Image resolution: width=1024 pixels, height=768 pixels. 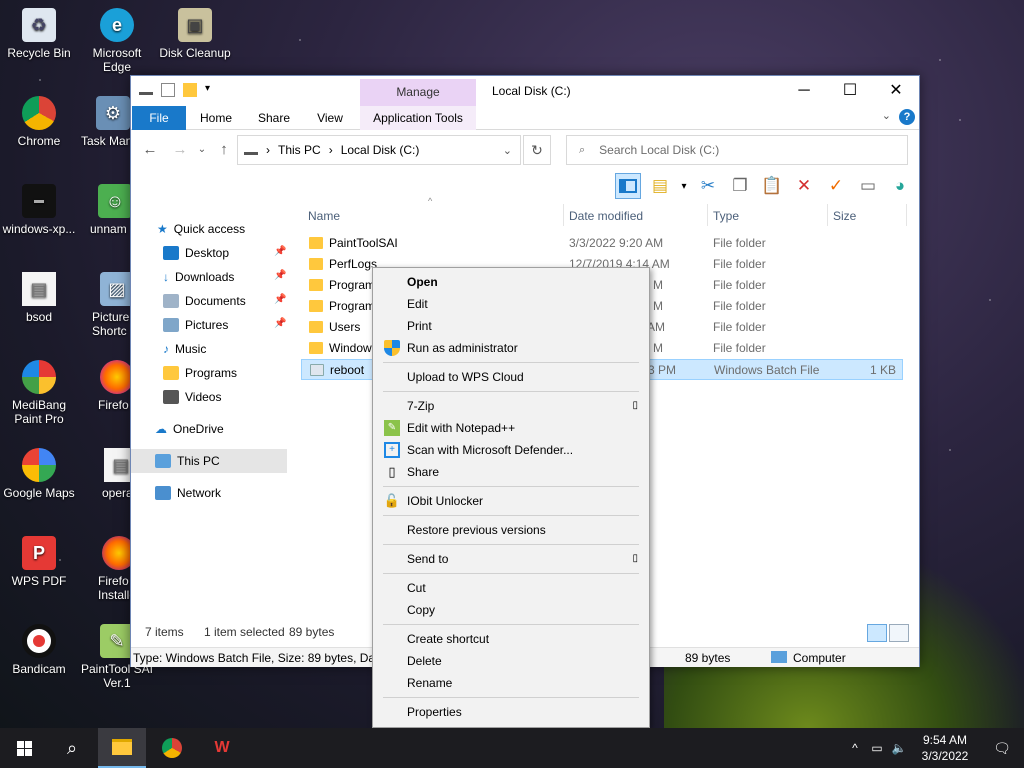 I want to click on menu-item-share: ▯ Share, so click(x=511, y=472).